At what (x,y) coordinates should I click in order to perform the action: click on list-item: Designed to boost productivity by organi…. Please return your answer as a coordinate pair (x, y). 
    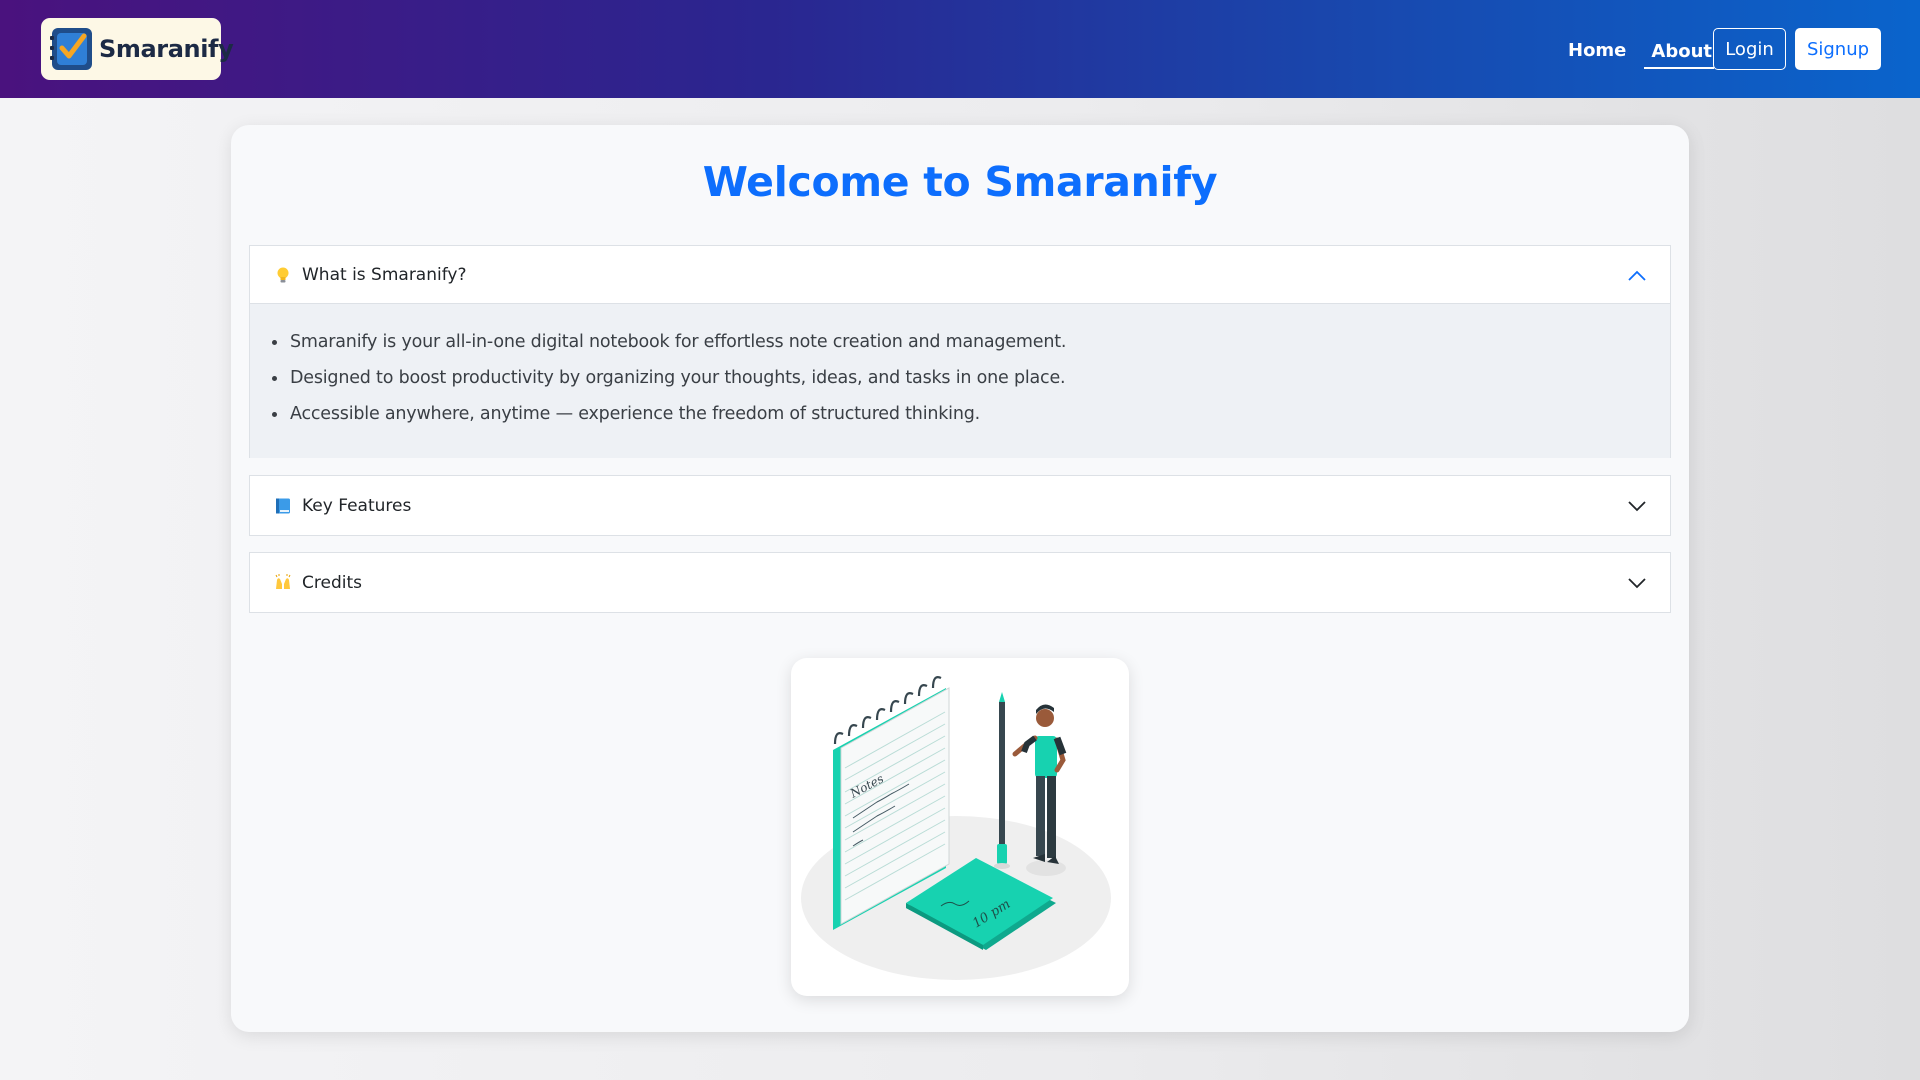
    Looking at the image, I should click on (971, 378).